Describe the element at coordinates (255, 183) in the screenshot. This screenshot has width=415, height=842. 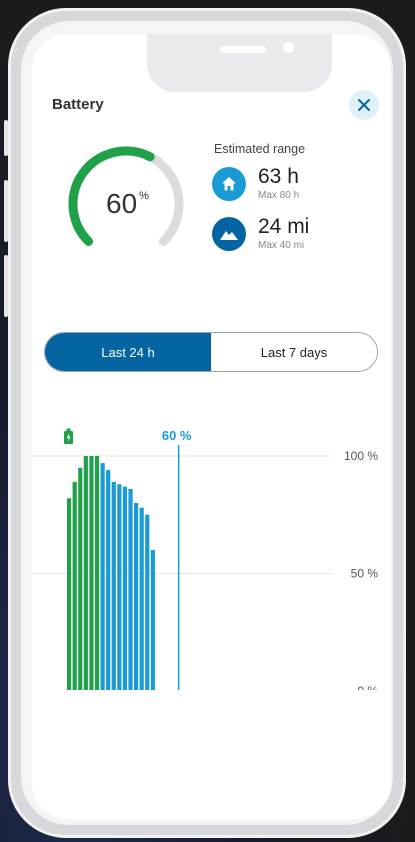
I see `range-row-time: 63 h Max 80 h` at that location.